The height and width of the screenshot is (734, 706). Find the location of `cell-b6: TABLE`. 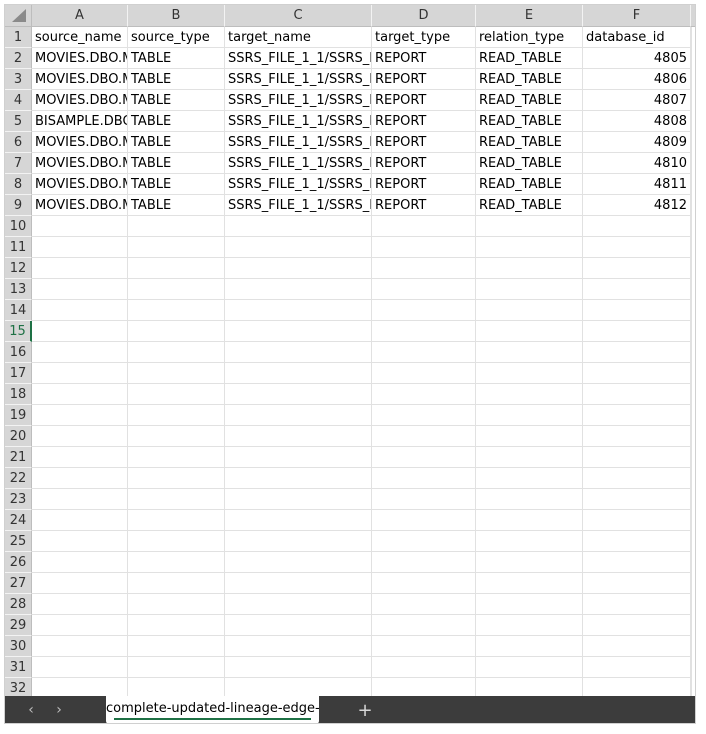

cell-b6: TABLE is located at coordinates (176, 142).